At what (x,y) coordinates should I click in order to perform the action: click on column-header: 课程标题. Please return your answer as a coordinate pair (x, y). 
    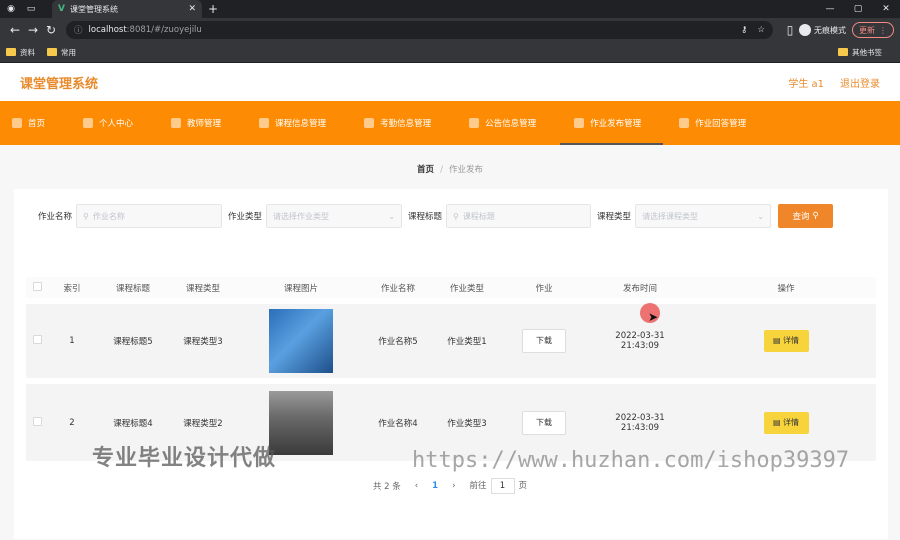
    Looking at the image, I should click on (133, 289).